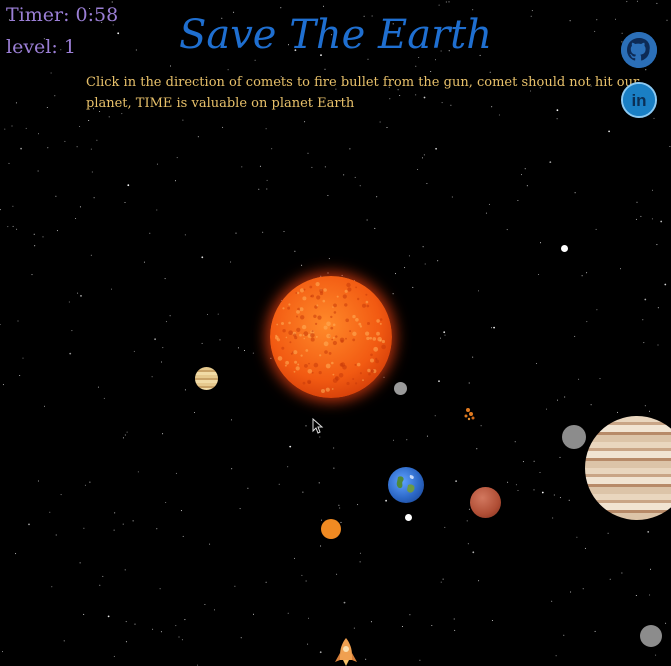  What do you see at coordinates (485, 502) in the screenshot?
I see `planet-mars` at bounding box center [485, 502].